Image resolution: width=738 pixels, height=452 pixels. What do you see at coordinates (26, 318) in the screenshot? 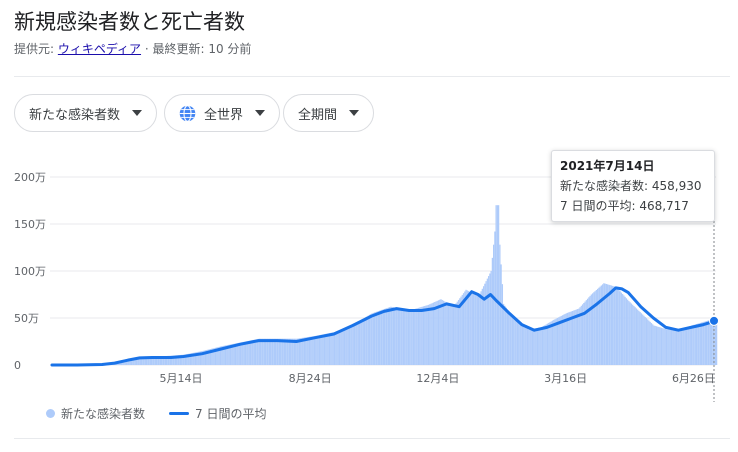
I see `y-tick-label: 50万` at bounding box center [26, 318].